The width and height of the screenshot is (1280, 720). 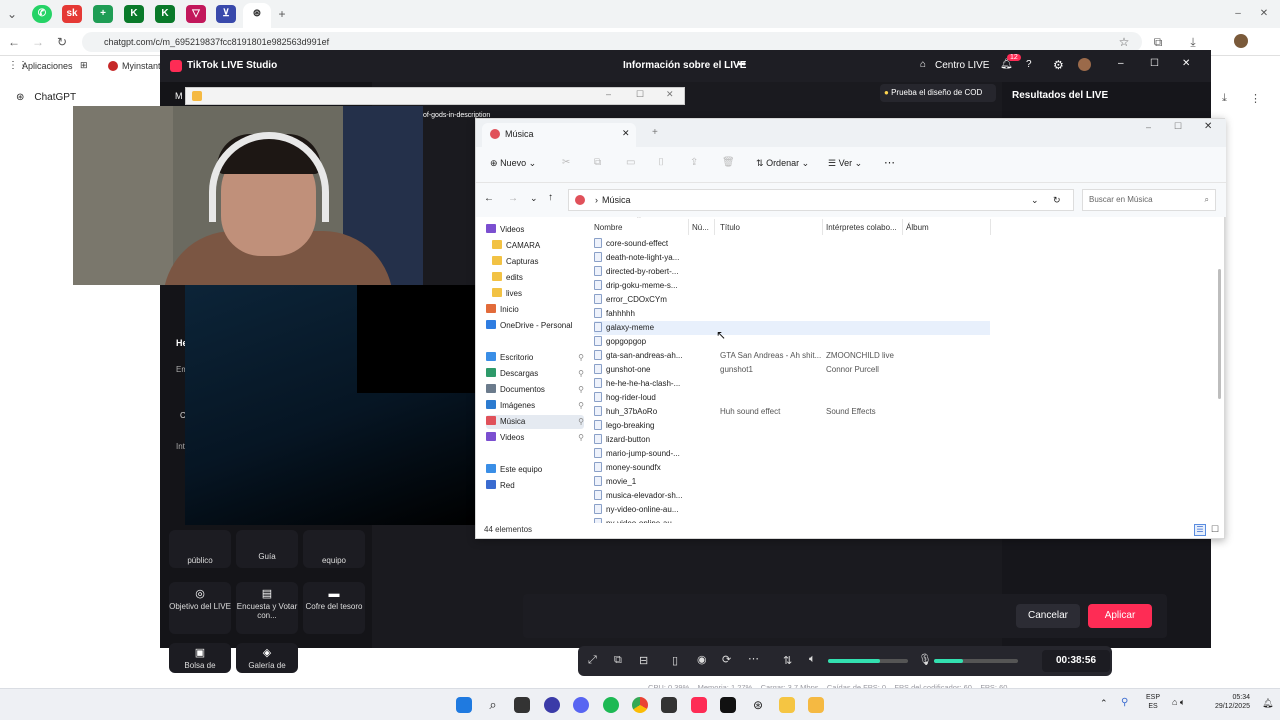 What do you see at coordinates (464, 705) in the screenshot?
I see `start-icon` at bounding box center [464, 705].